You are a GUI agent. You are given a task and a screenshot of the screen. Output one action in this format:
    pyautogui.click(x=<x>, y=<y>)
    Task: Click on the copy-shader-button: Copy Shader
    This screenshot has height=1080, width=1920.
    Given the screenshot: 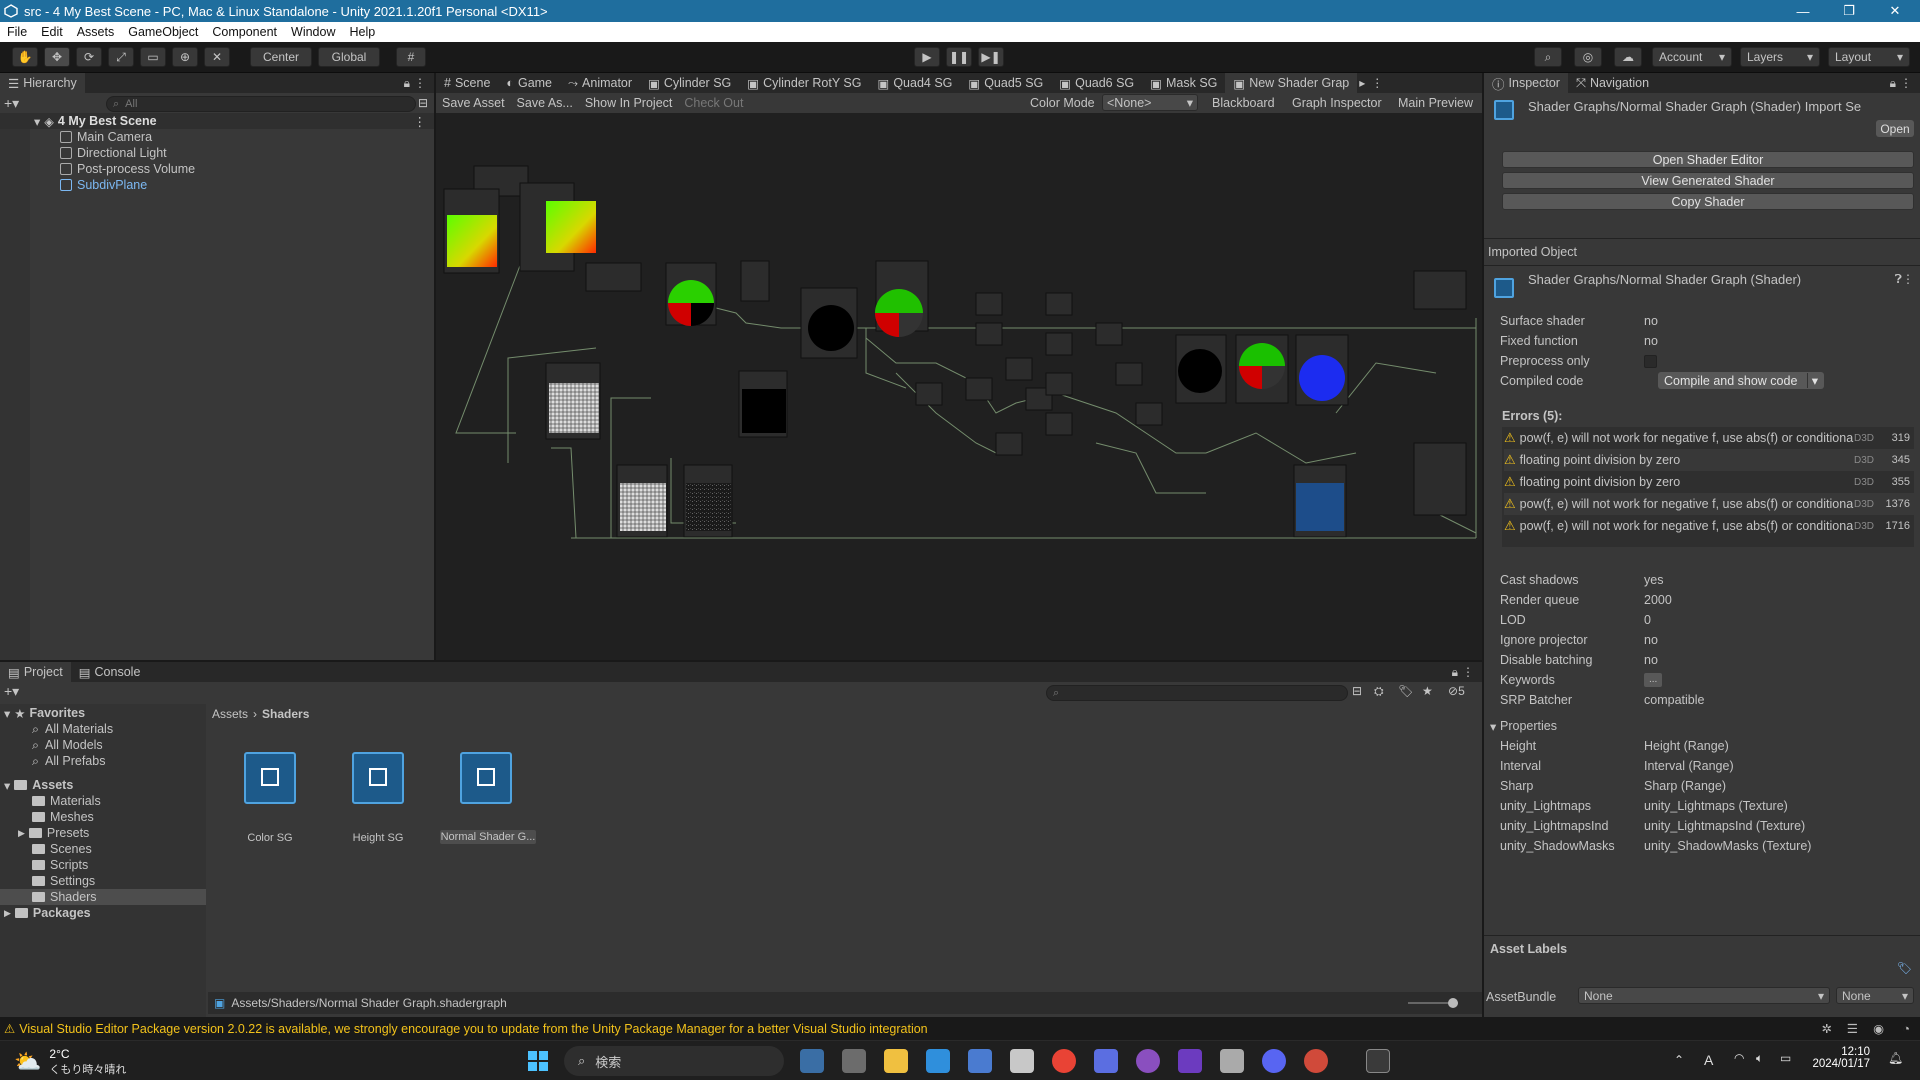 What is the action you would take?
    pyautogui.click(x=1708, y=201)
    